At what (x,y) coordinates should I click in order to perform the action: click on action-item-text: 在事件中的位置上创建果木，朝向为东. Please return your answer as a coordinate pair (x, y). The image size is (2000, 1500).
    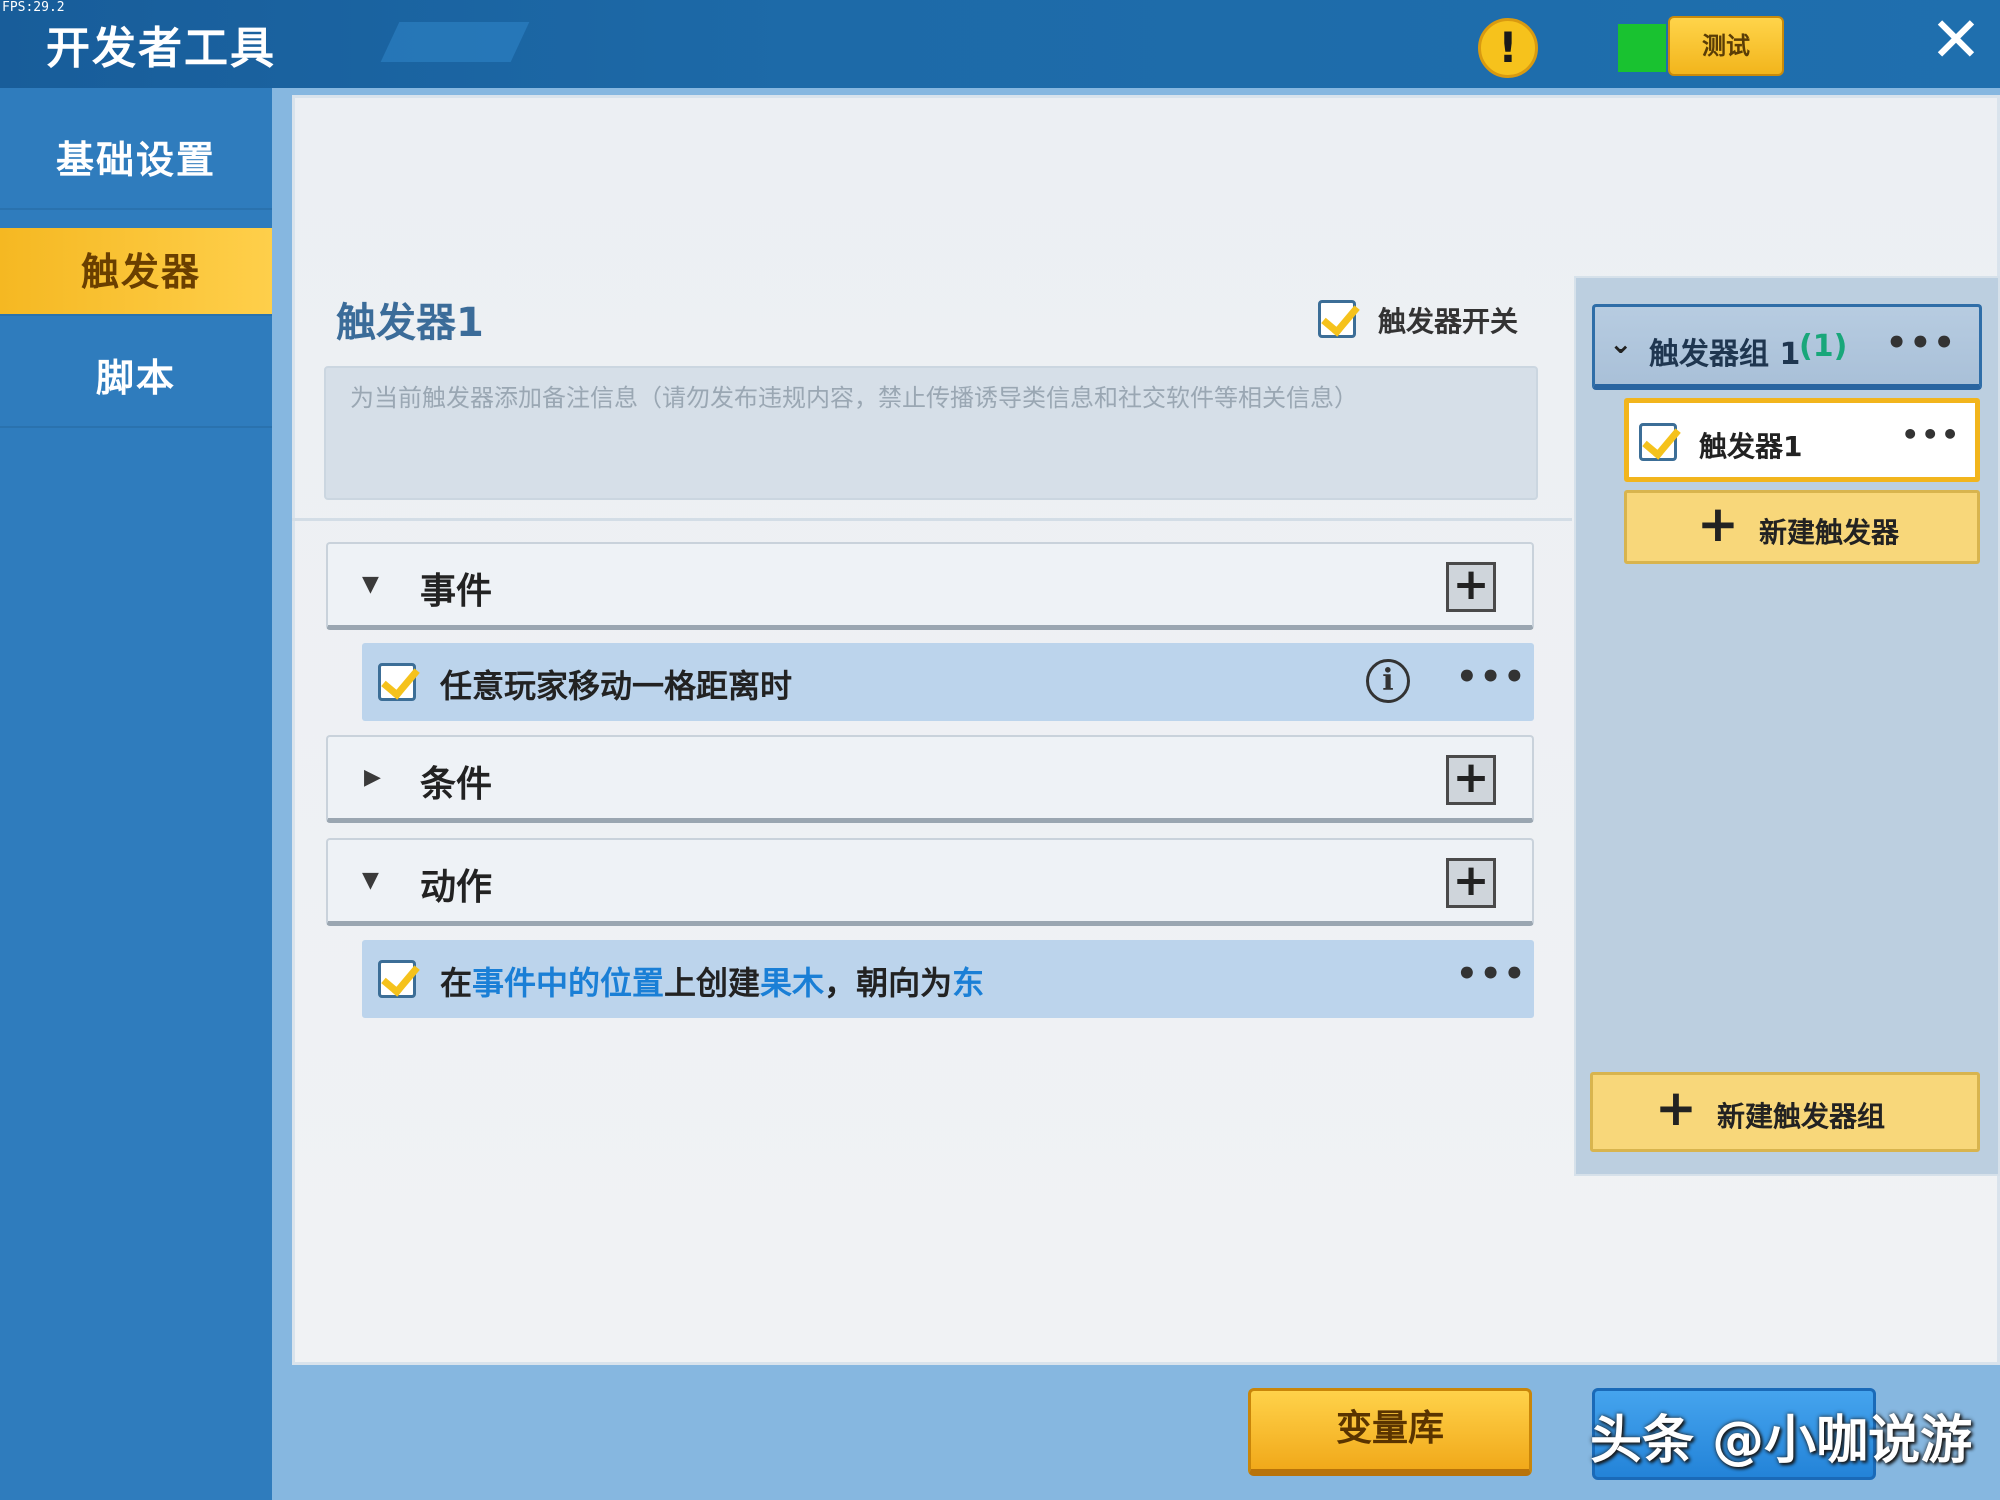
    Looking at the image, I should click on (712, 981).